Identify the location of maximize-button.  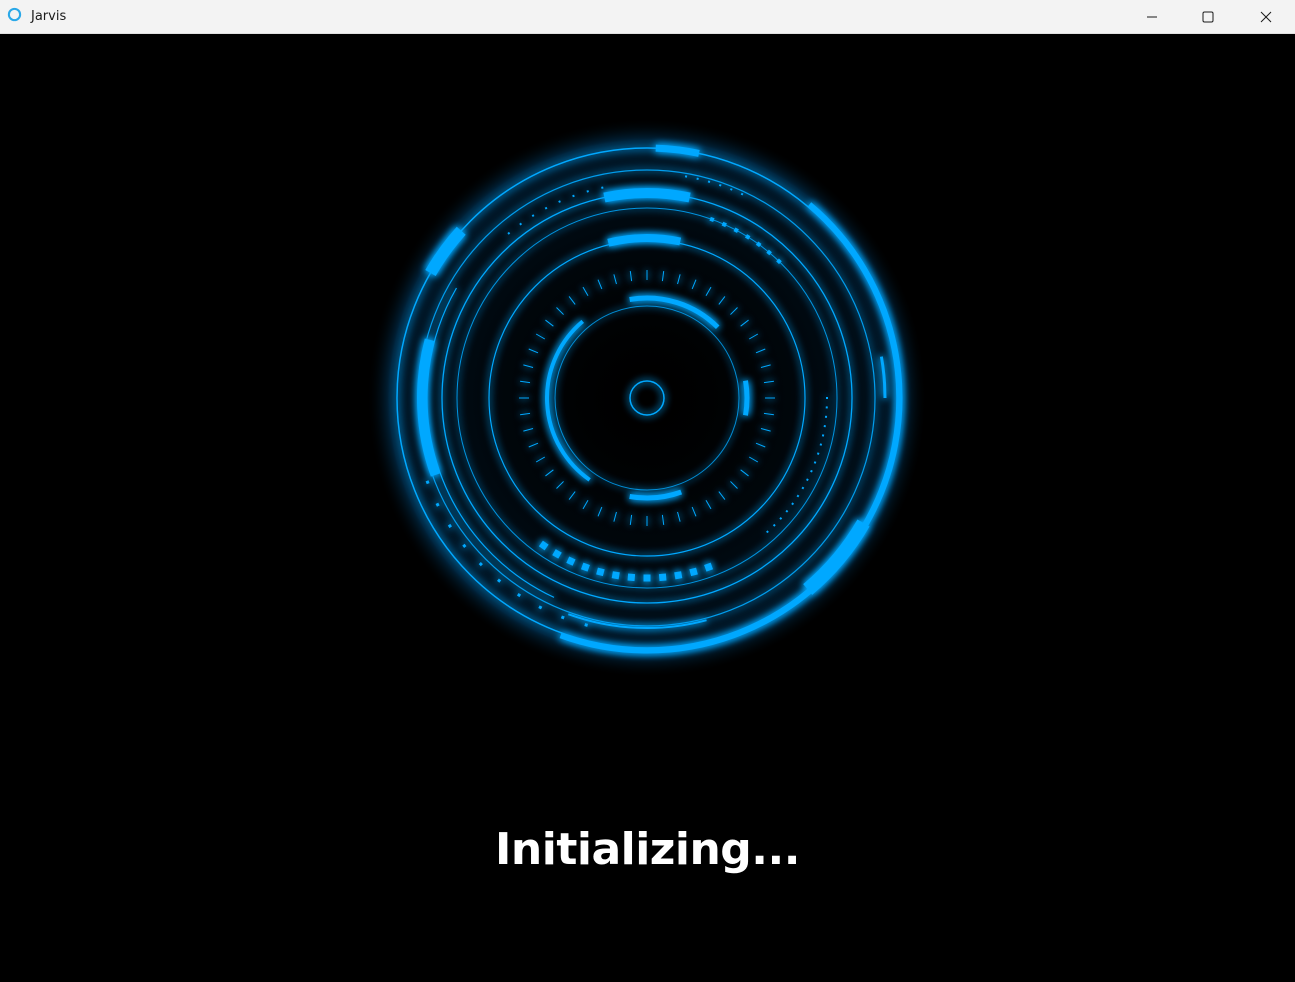
(1208, 16).